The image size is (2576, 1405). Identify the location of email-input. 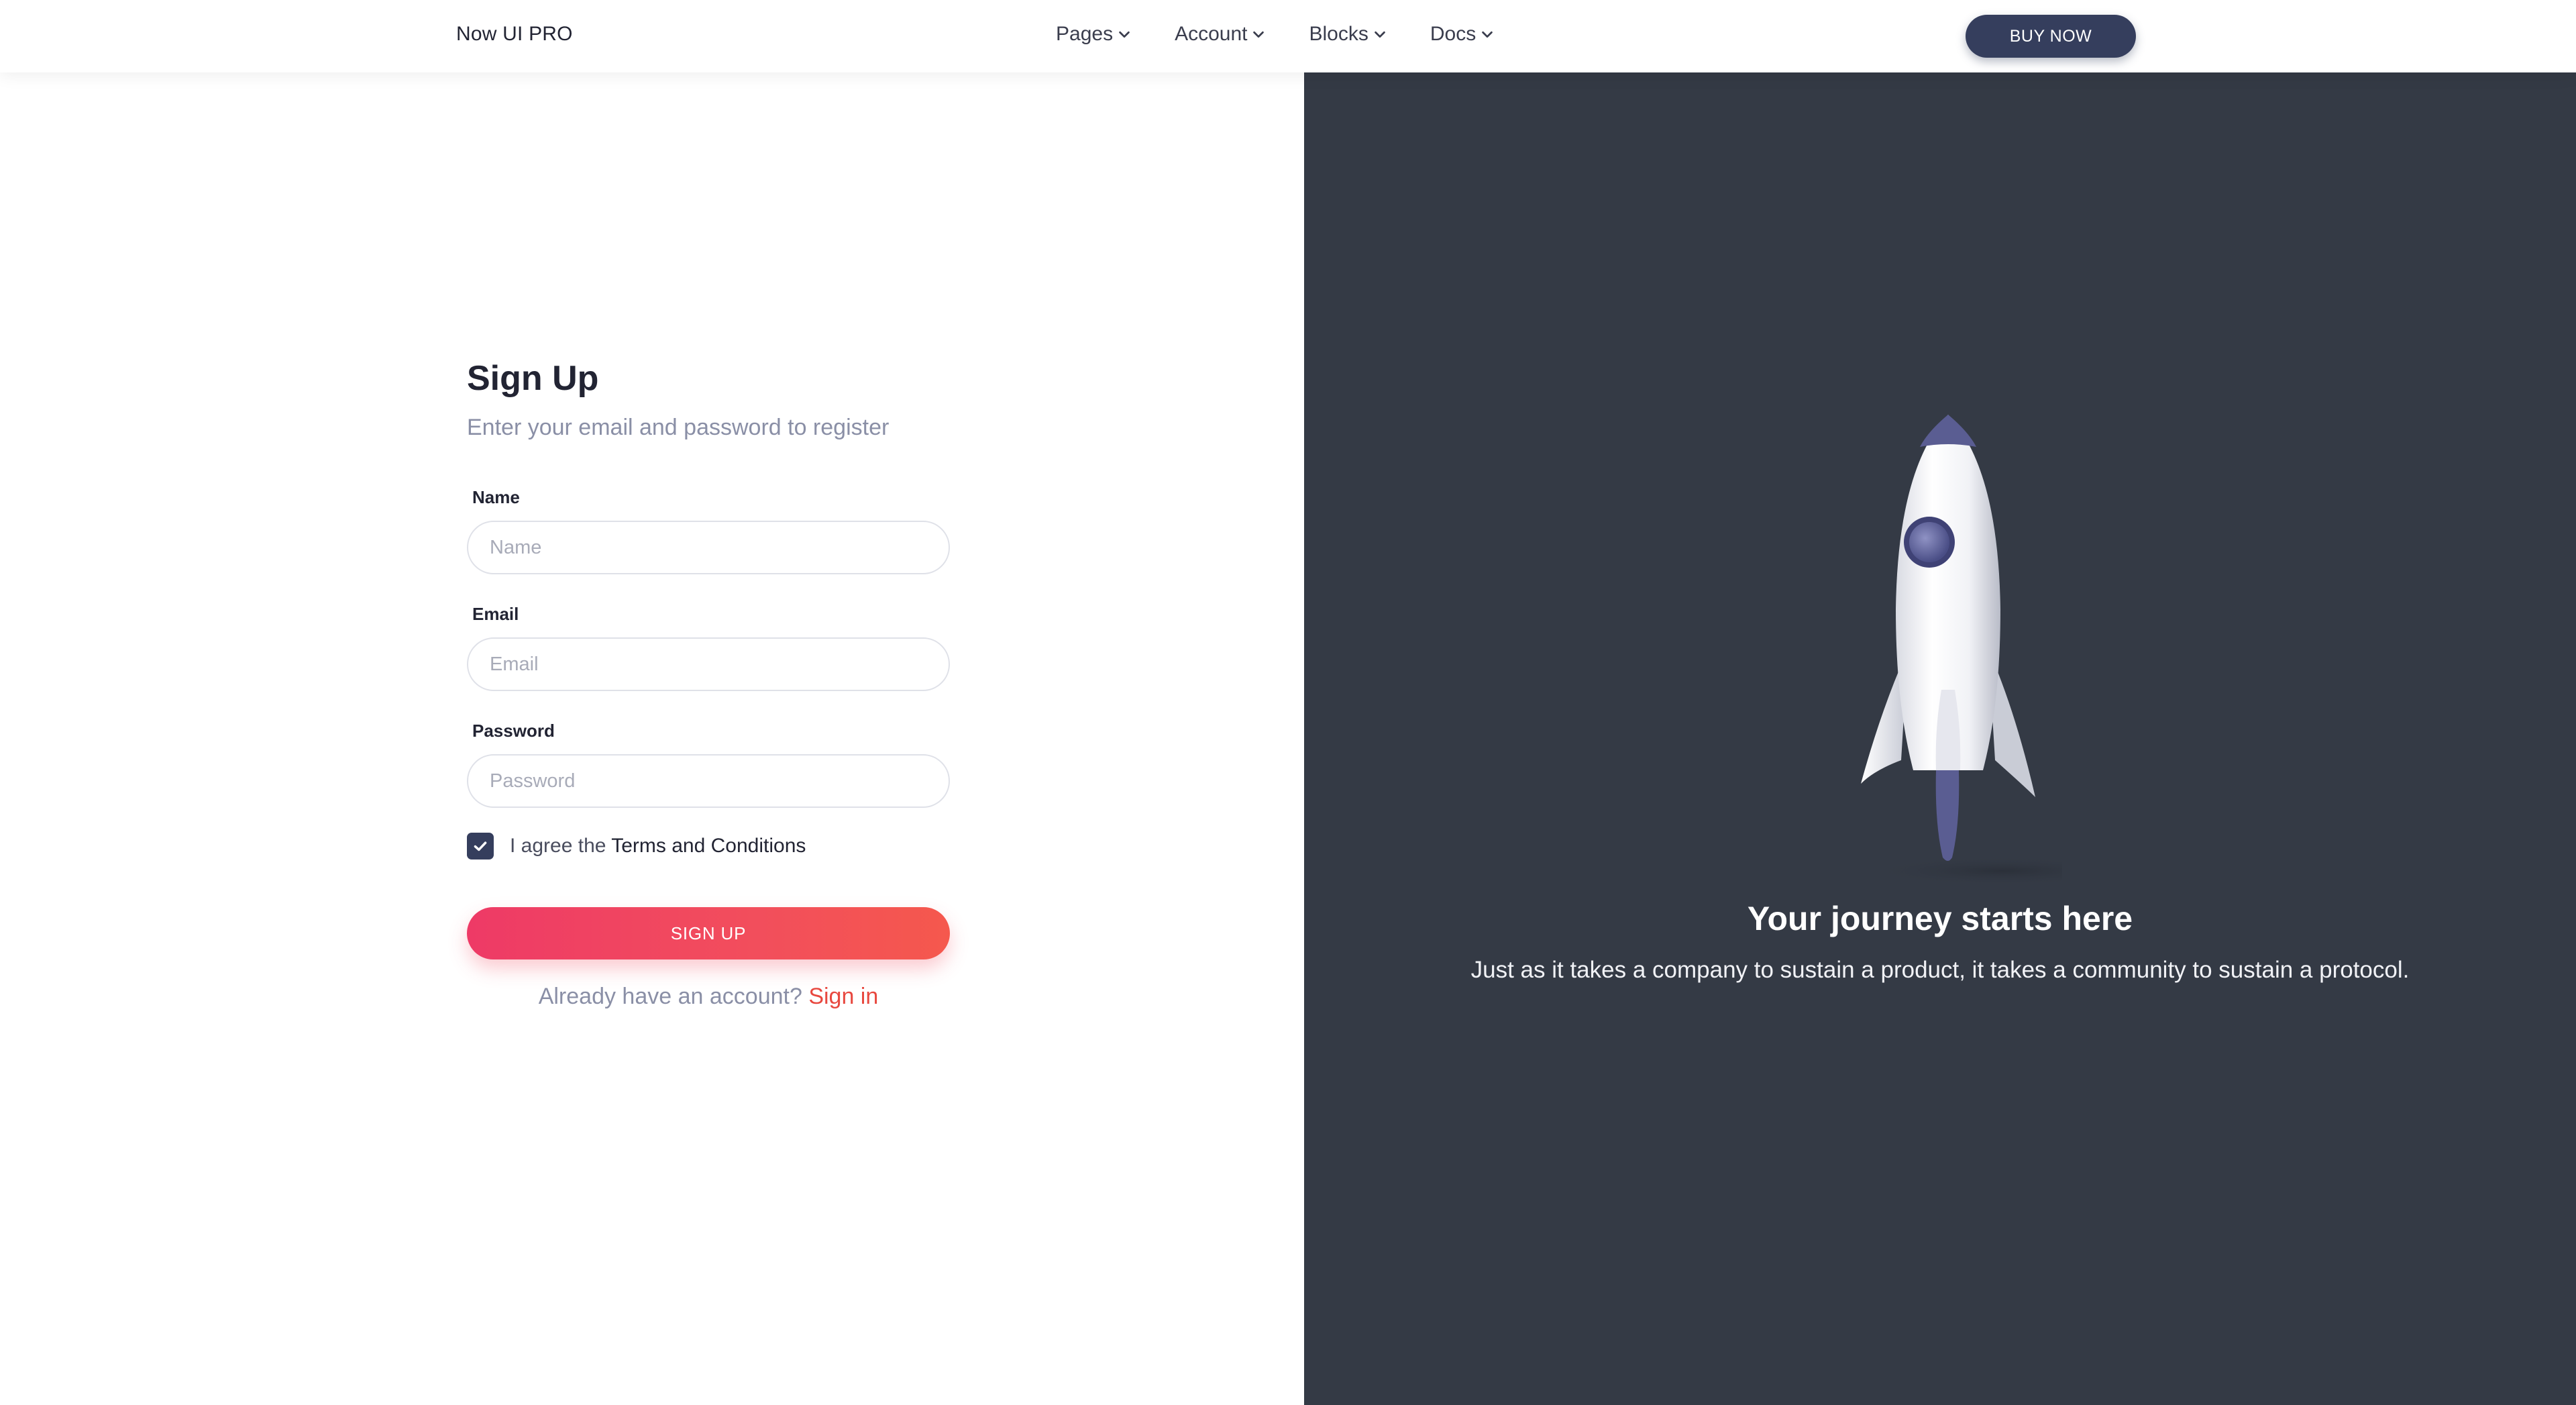
(708, 664).